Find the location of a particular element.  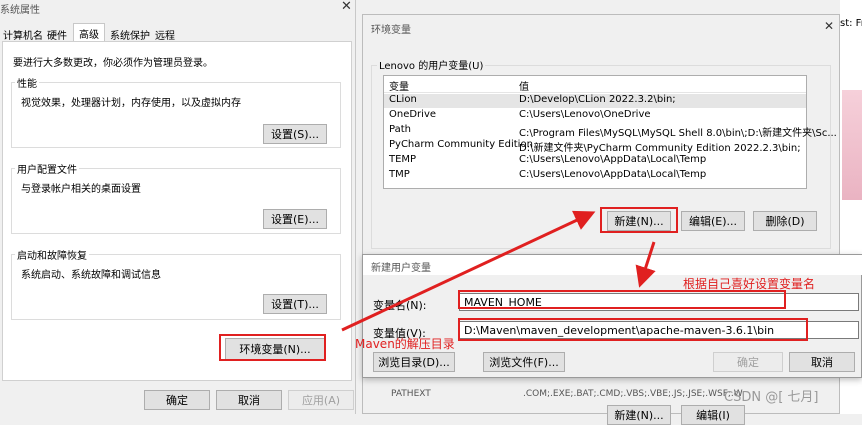

annotation-arrows is located at coordinates (498, 271).